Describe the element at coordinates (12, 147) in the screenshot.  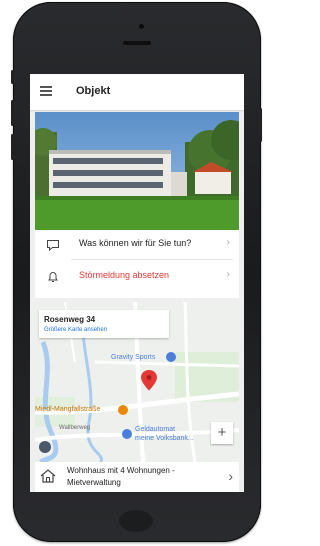
I see `volume-down-button` at that location.